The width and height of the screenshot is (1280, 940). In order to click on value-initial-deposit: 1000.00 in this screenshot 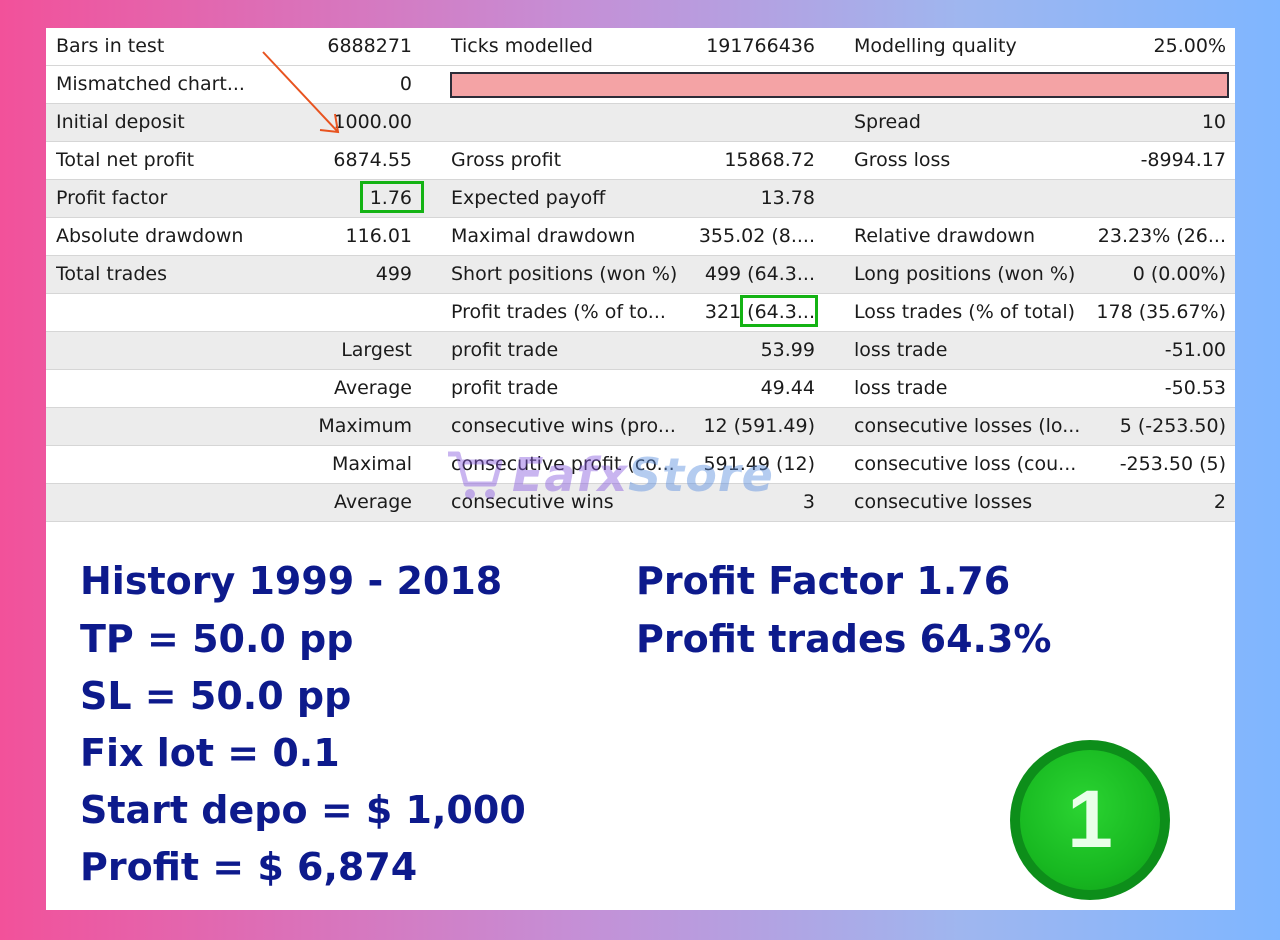, I will do `click(372, 122)`.